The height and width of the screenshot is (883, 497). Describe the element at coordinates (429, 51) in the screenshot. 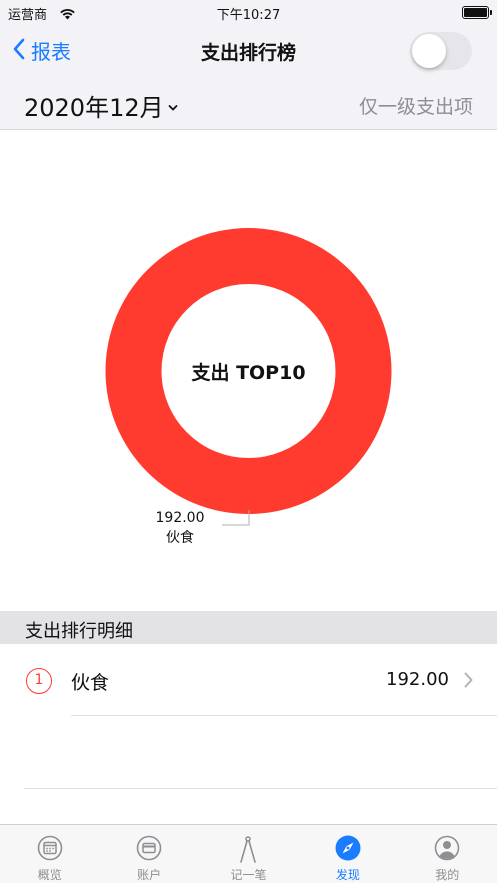

I see `toggle-knob` at that location.